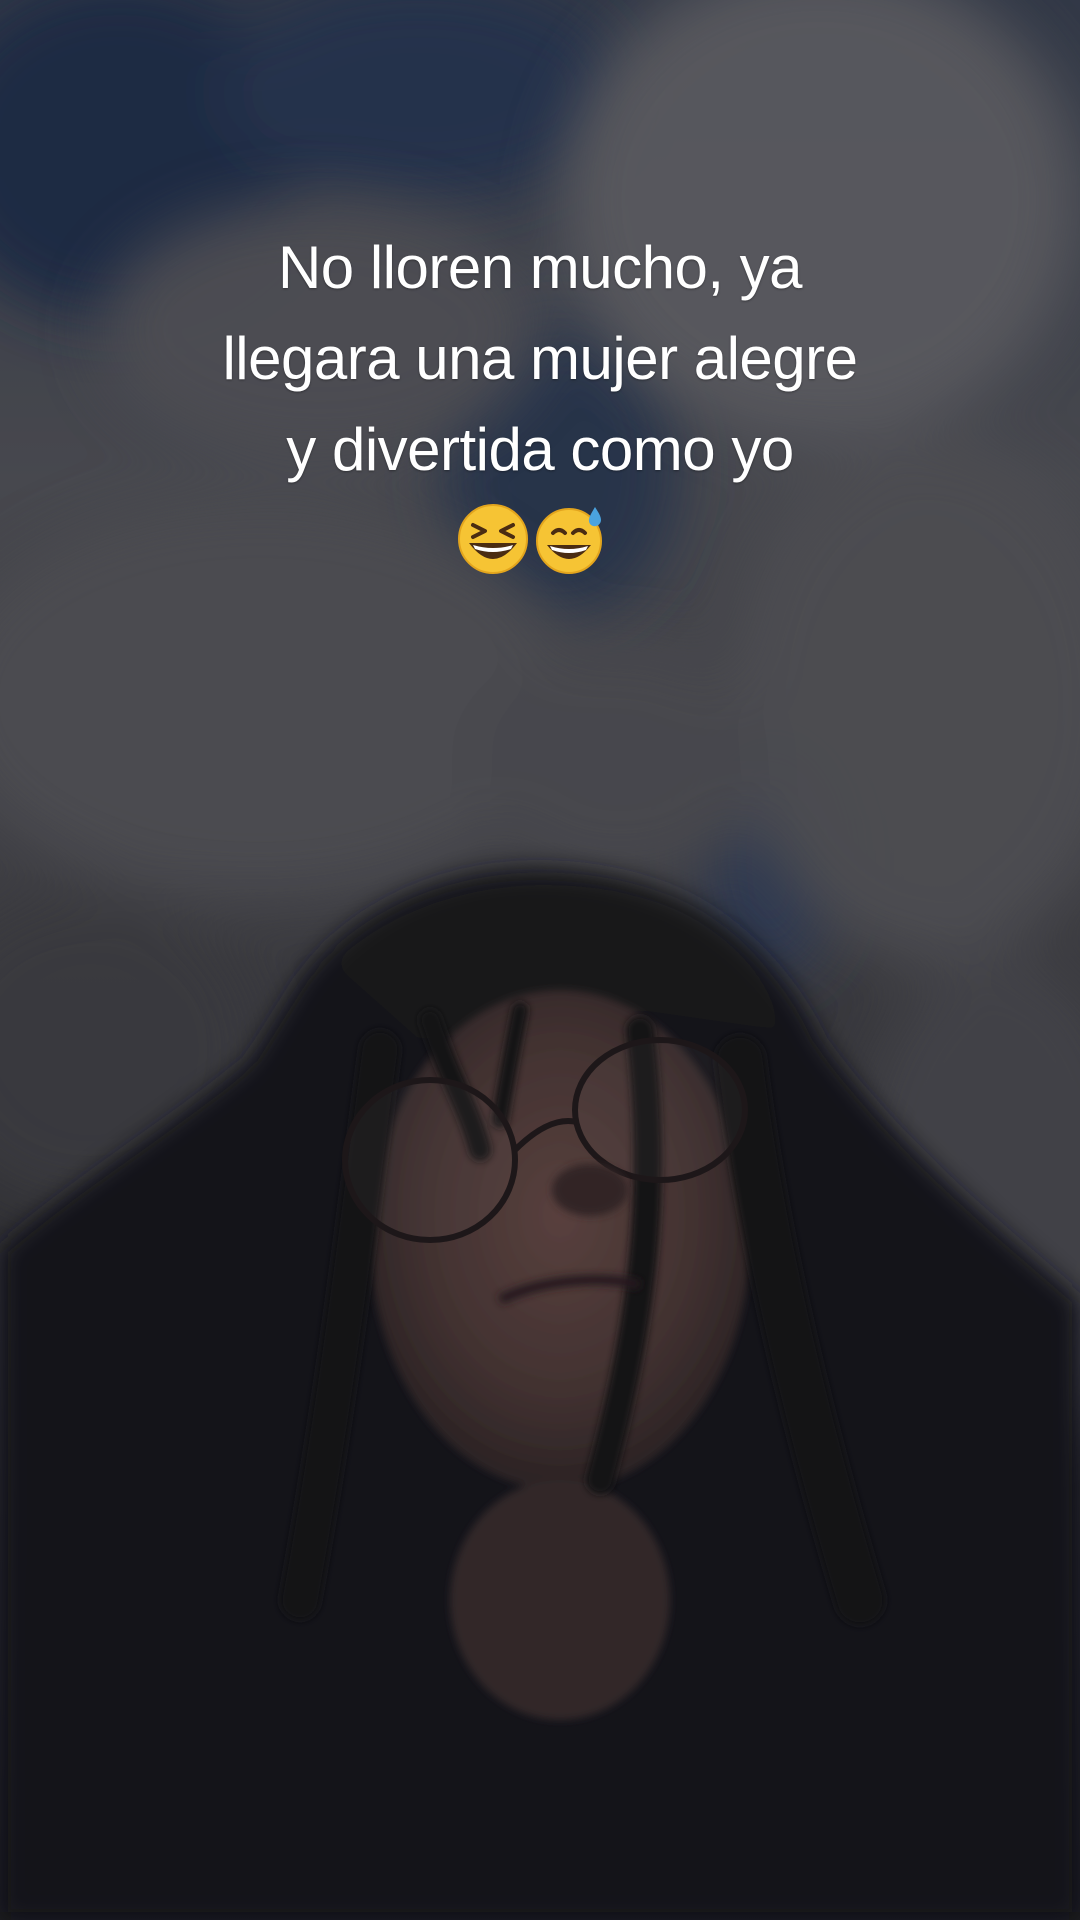 The width and height of the screenshot is (1080, 1920). Describe the element at coordinates (540, 267) in the screenshot. I see `caption-line: No lloren mucho, ya` at that location.